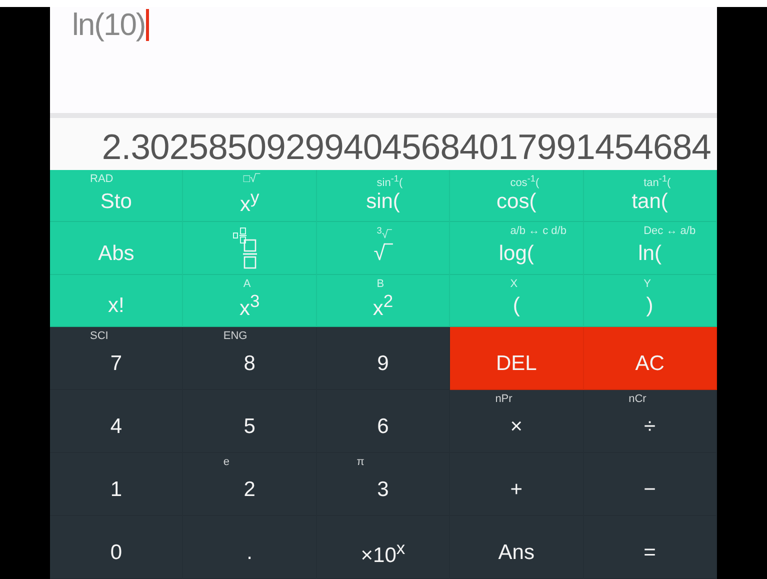 The width and height of the screenshot is (767, 579). What do you see at coordinates (249, 253) in the screenshot?
I see `fraction-icon` at bounding box center [249, 253].